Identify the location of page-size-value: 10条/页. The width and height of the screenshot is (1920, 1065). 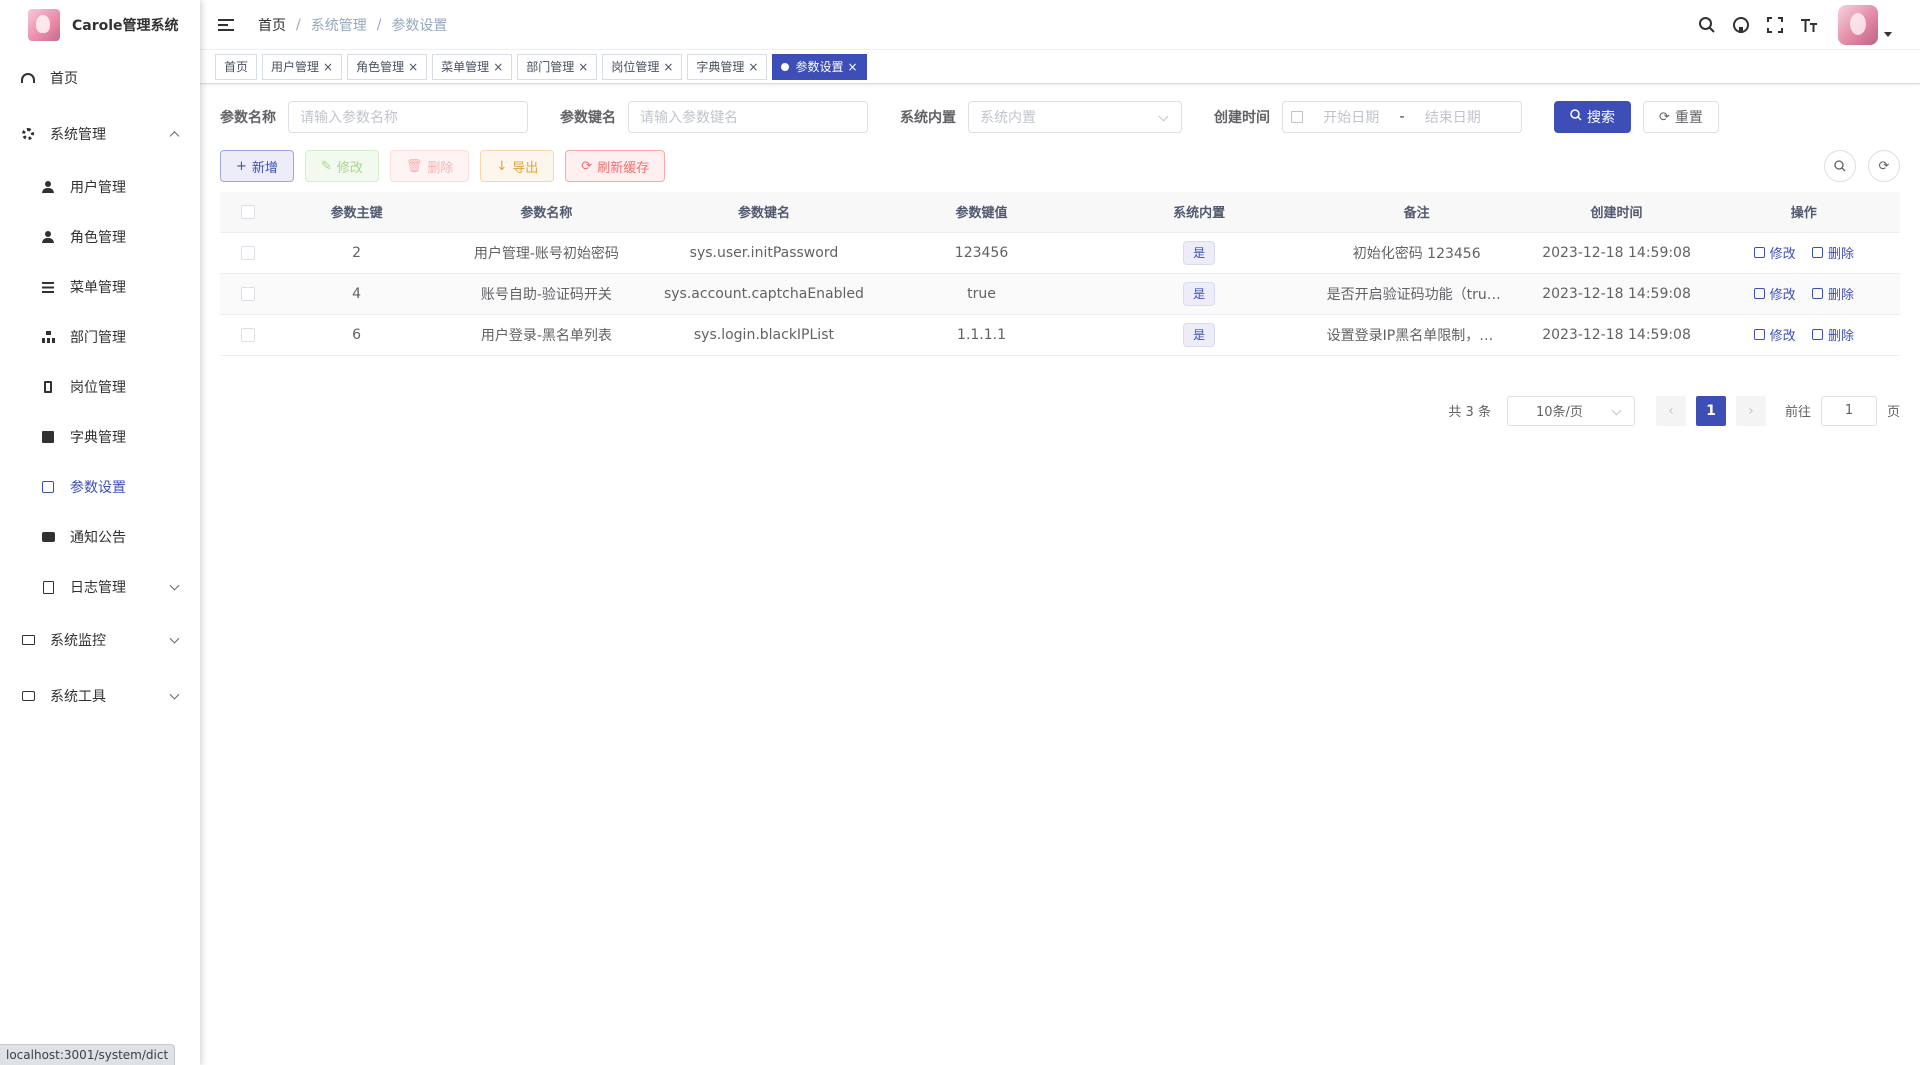
(1559, 412).